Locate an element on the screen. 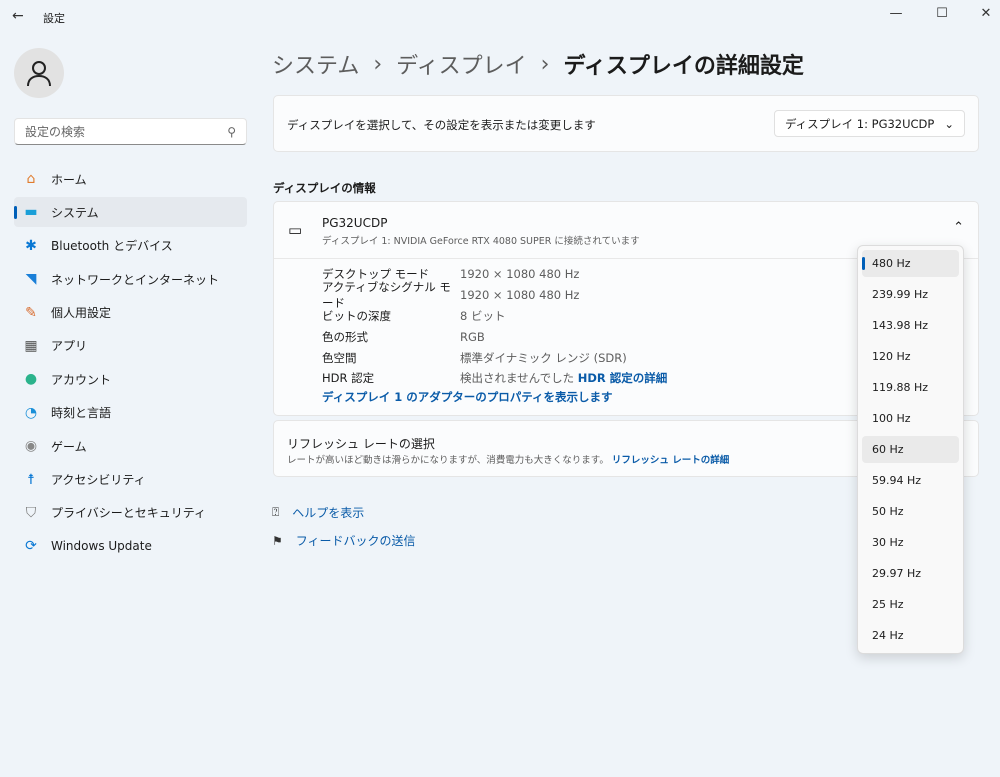 This screenshot has height=777, width=1000. info-key: アクティブなシグナル モード is located at coordinates (386, 295).